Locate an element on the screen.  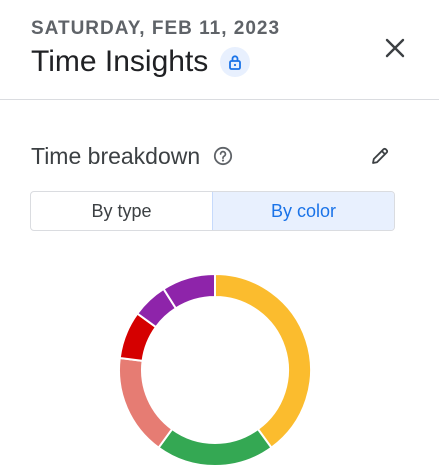
close-button is located at coordinates (395, 48).